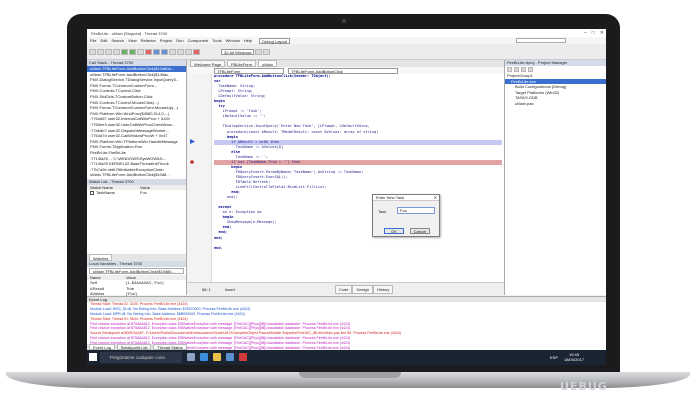  What do you see at coordinates (92, 193) in the screenshot?
I see `checkbox-icon` at bounding box center [92, 193].